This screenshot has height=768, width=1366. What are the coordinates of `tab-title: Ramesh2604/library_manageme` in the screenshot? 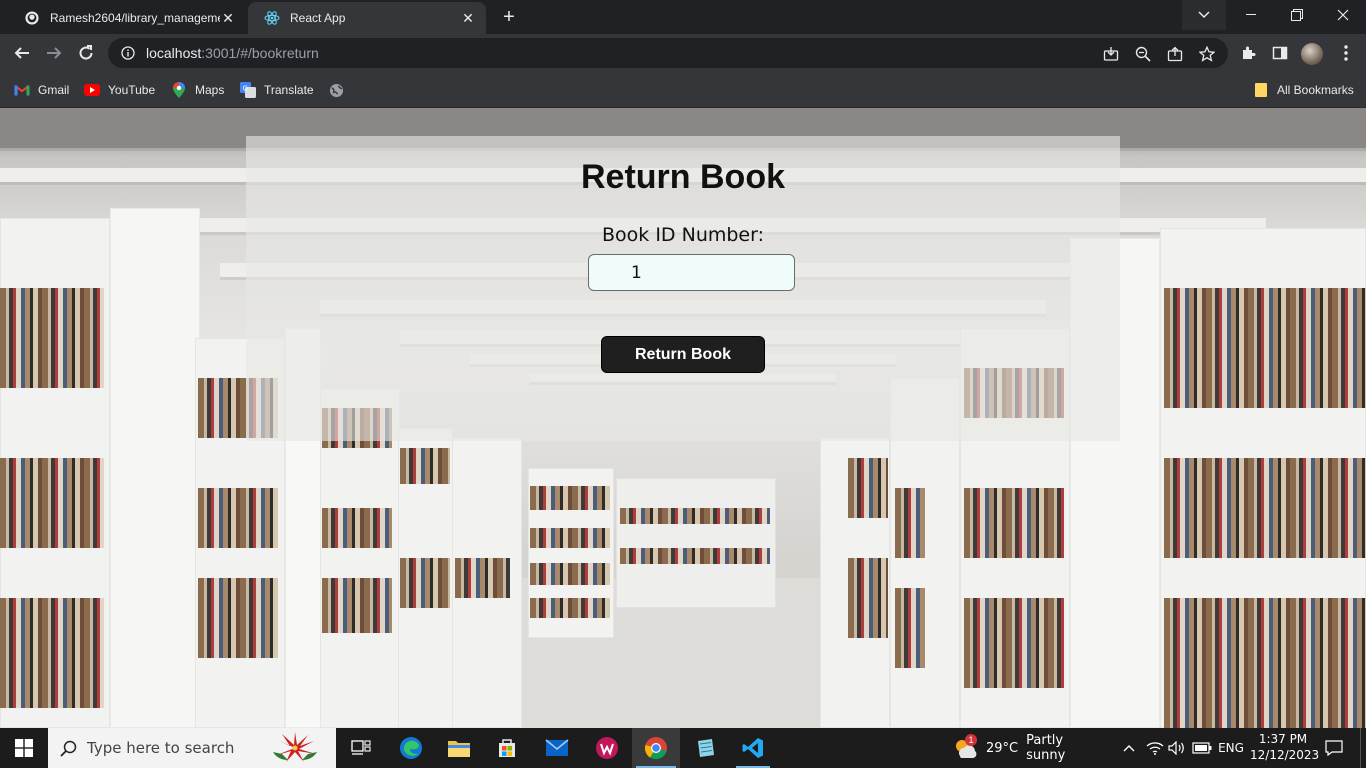 It's located at (135, 18).